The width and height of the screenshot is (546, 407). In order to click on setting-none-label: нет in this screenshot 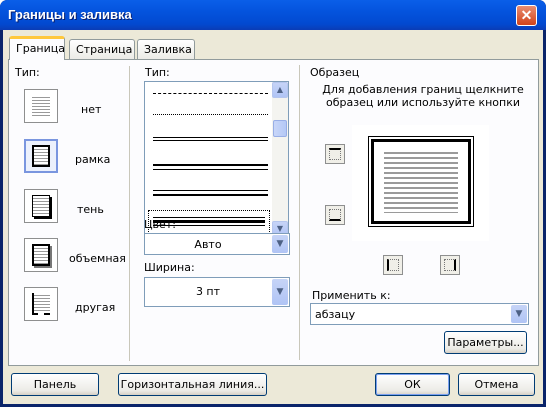, I will do `click(91, 109)`.